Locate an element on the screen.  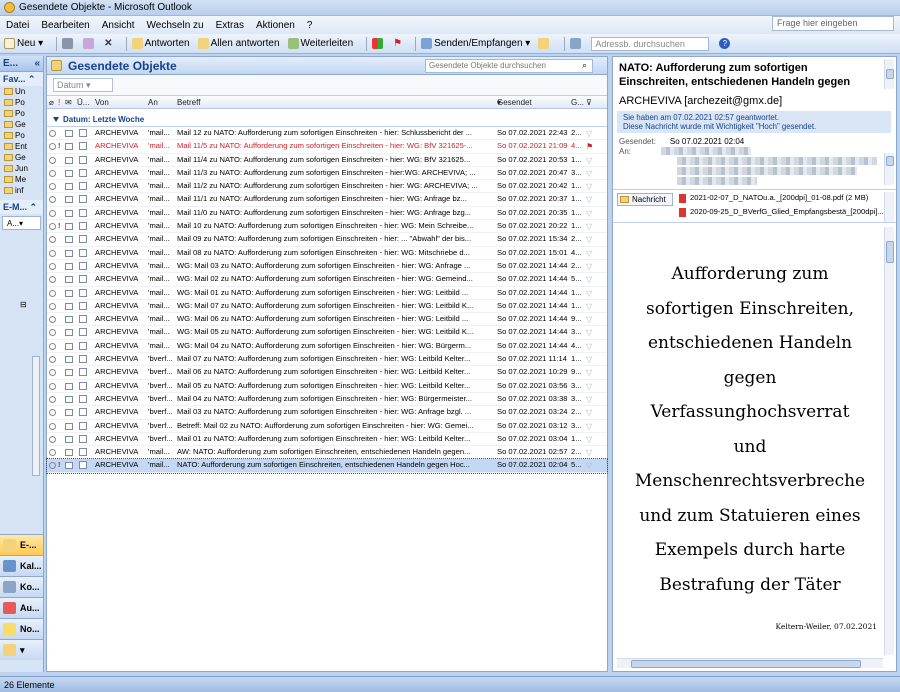
flag-icon: ⚑ is located at coordinates (590, 146).